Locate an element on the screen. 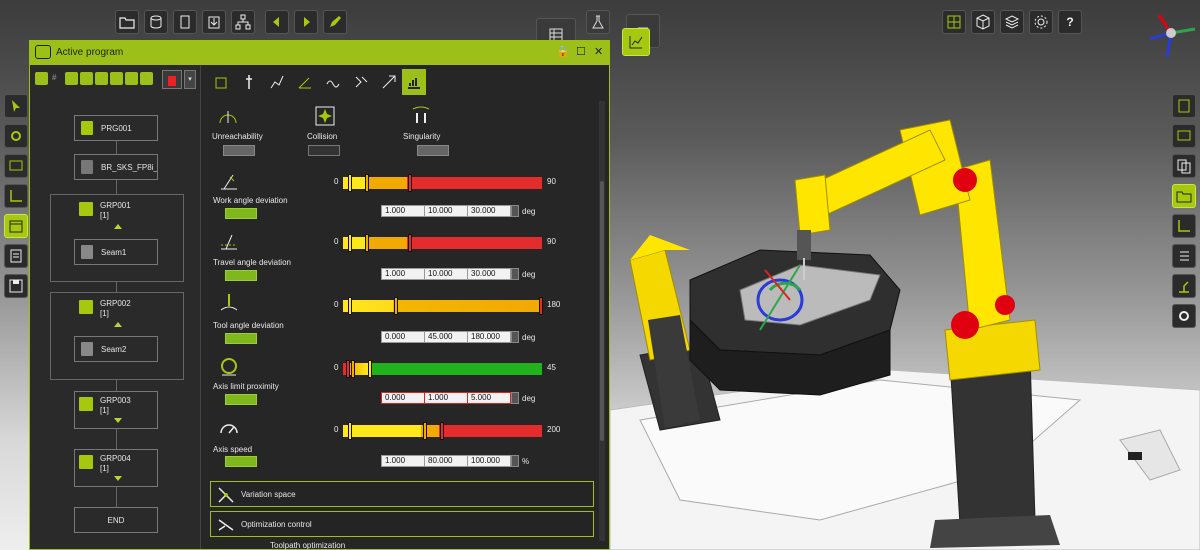  tool-angle-min-input: 0.000 is located at coordinates (403, 337).